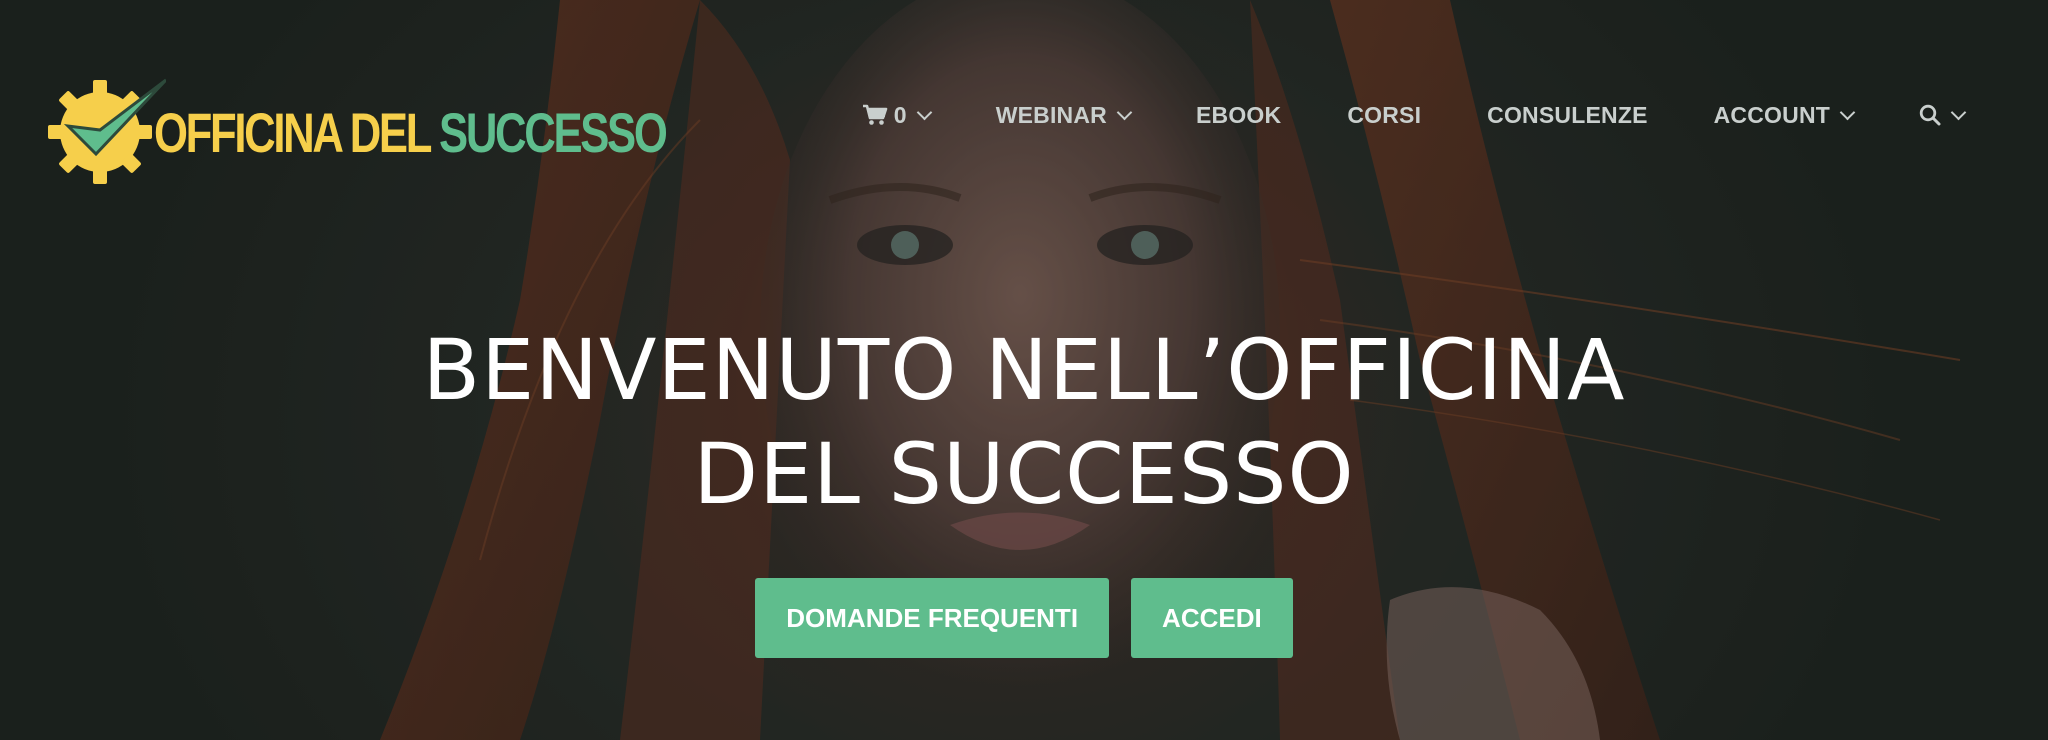 The image size is (2048, 740). I want to click on site-logo: OFFICINA DEL SUCCESSO, so click(429, 129).